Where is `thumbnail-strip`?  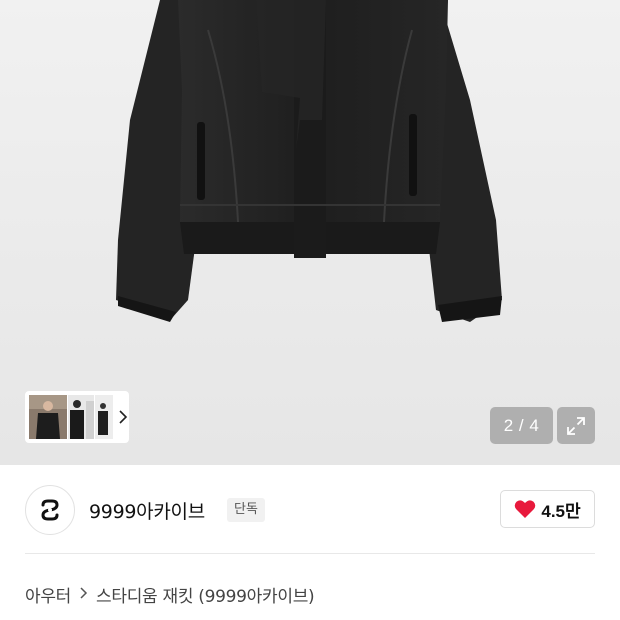 thumbnail-strip is located at coordinates (77, 417).